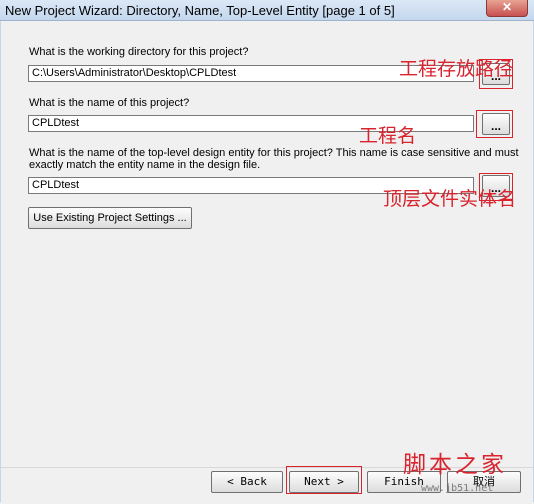  What do you see at coordinates (450, 199) in the screenshot?
I see `annotation-top-level: 顶层文件实体名` at bounding box center [450, 199].